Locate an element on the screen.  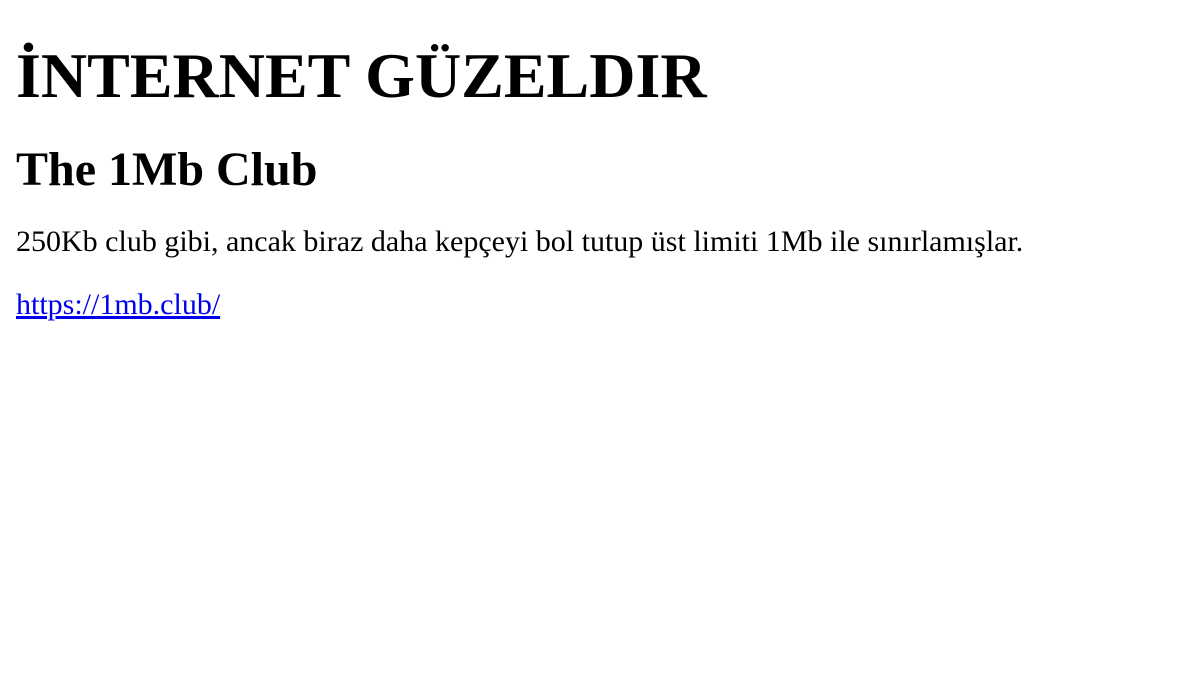
post-title: The 1Mb Club is located at coordinates (167, 169).